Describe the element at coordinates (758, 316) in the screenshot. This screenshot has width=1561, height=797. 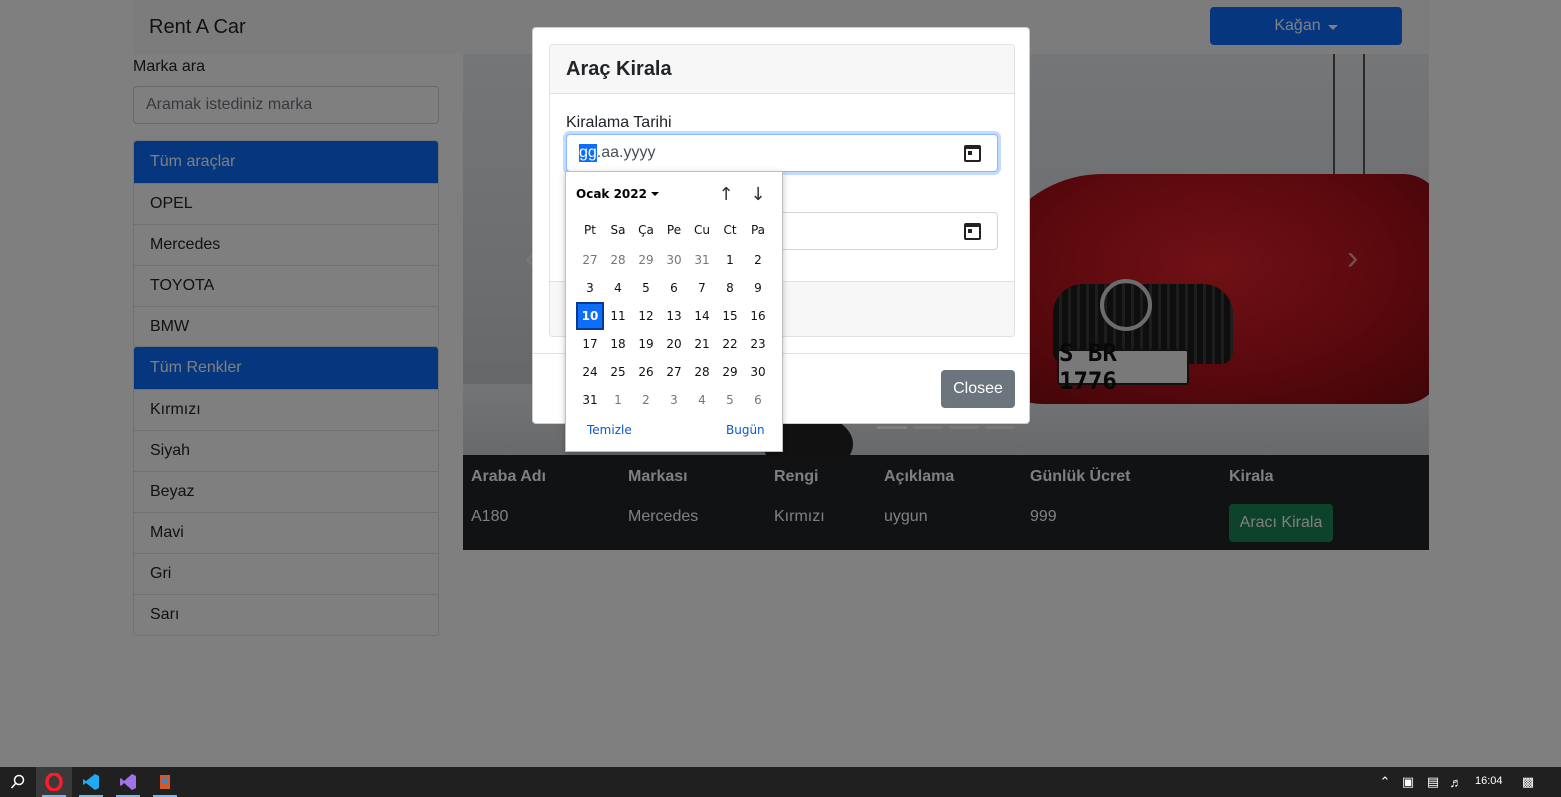
I see `calendar-day: 16` at that location.